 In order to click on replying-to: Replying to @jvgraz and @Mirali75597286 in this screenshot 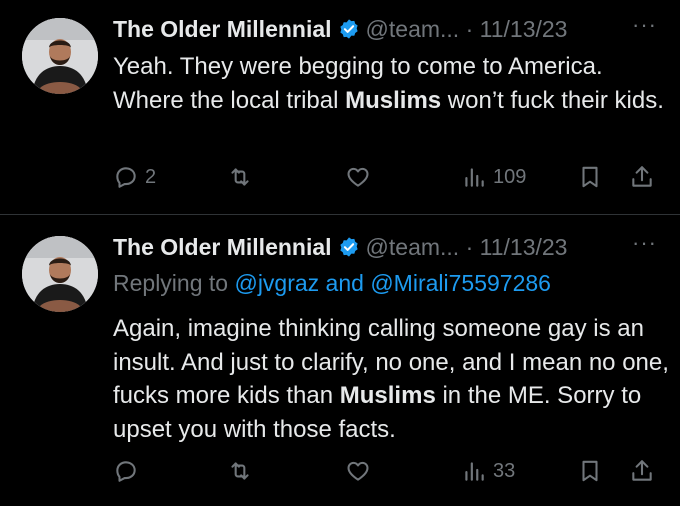, I will do `click(332, 283)`.